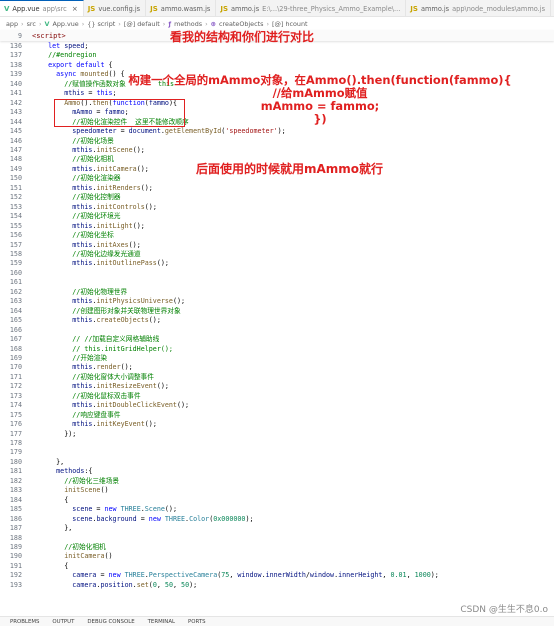  Describe the element at coordinates (277, 263) in the screenshot. I see `code-line: 159 mthis.initOutlinePass();` at that location.